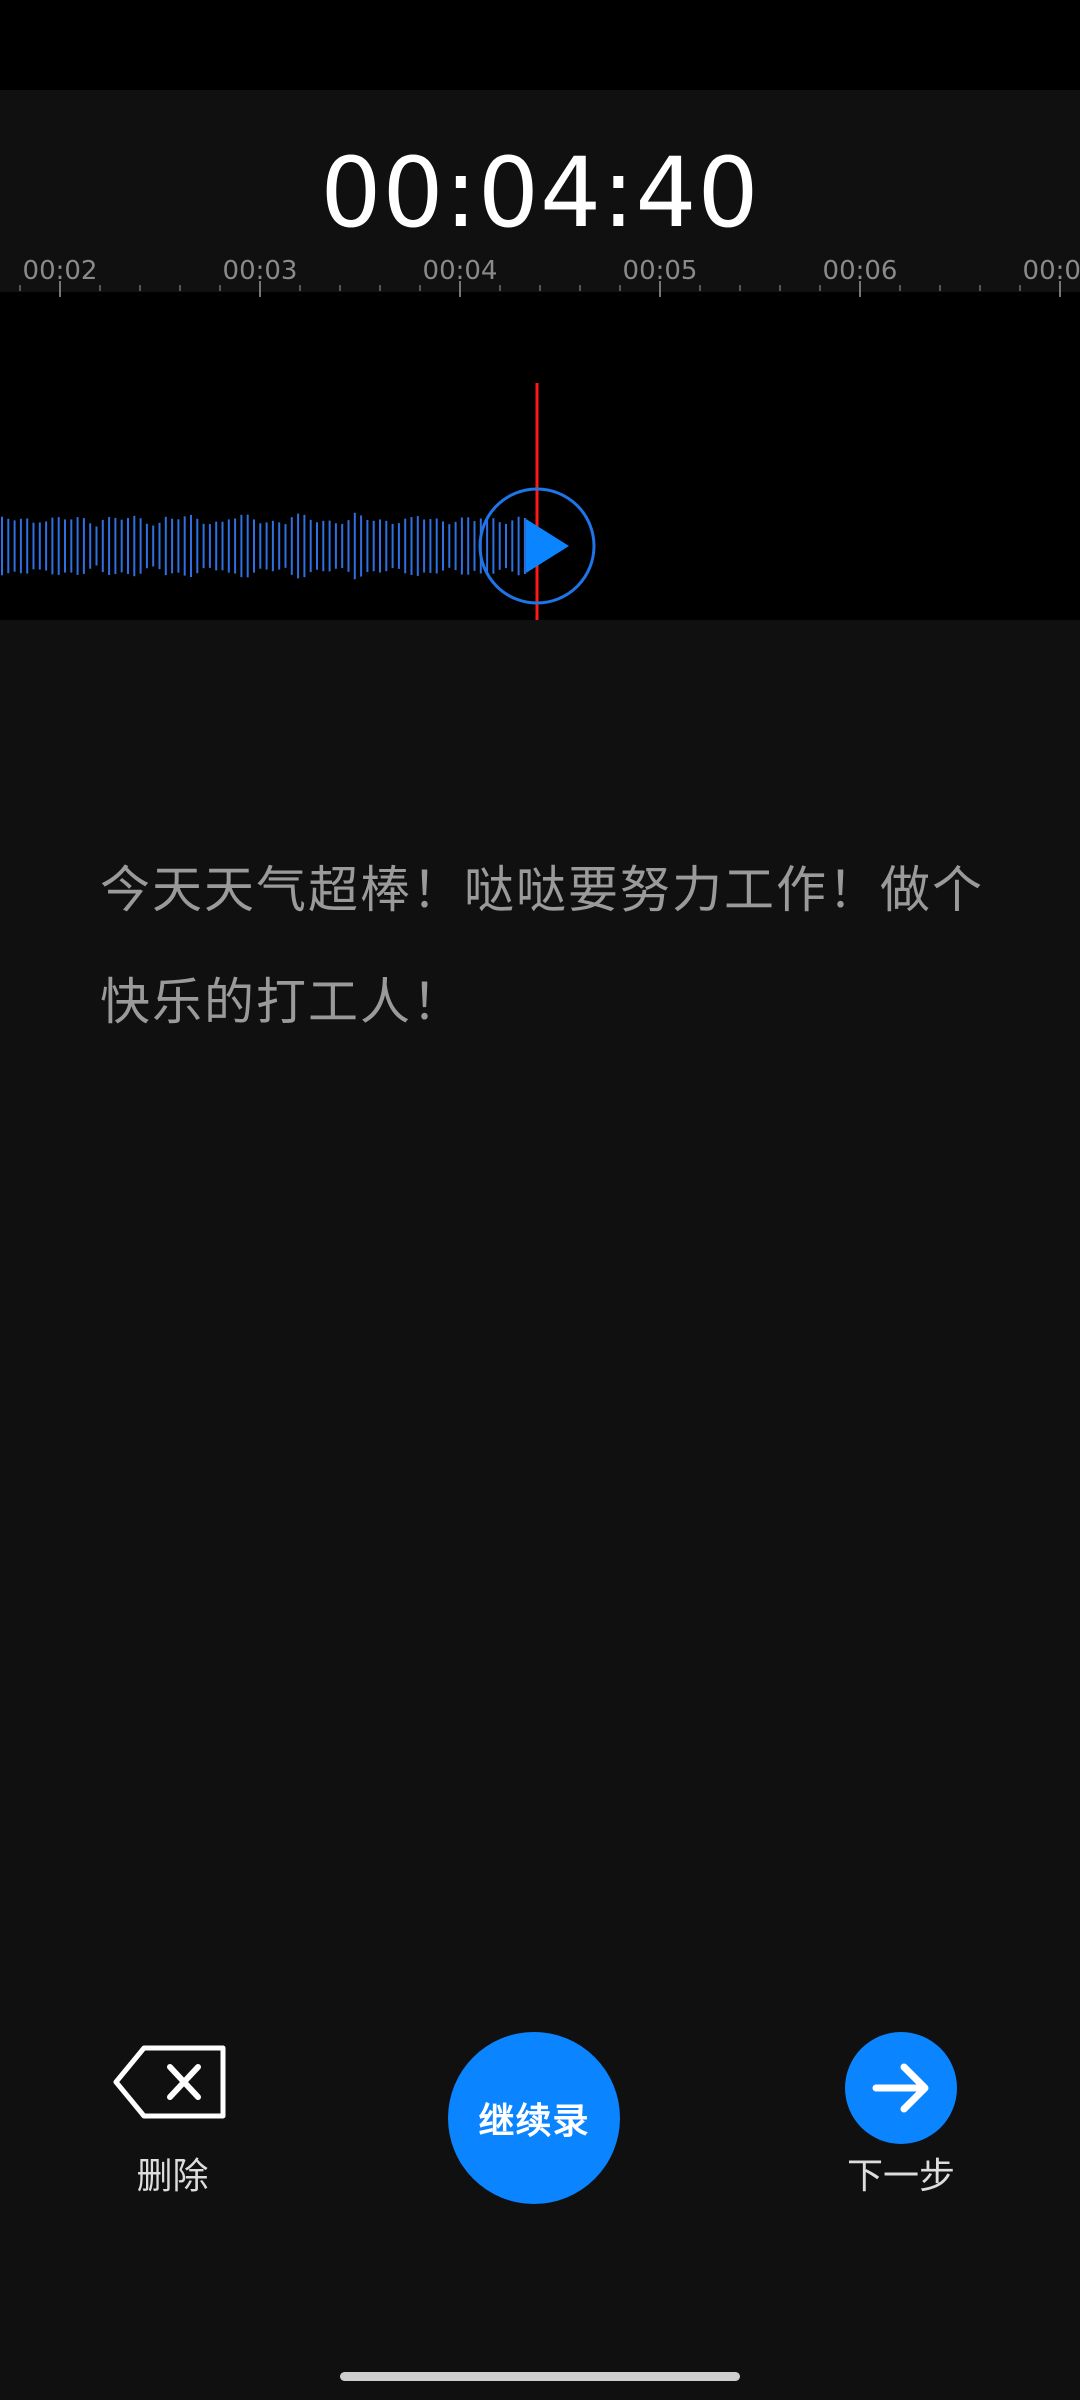  Describe the element at coordinates (534, 2121) in the screenshot. I see `continue-recording-label: 继续录` at that location.